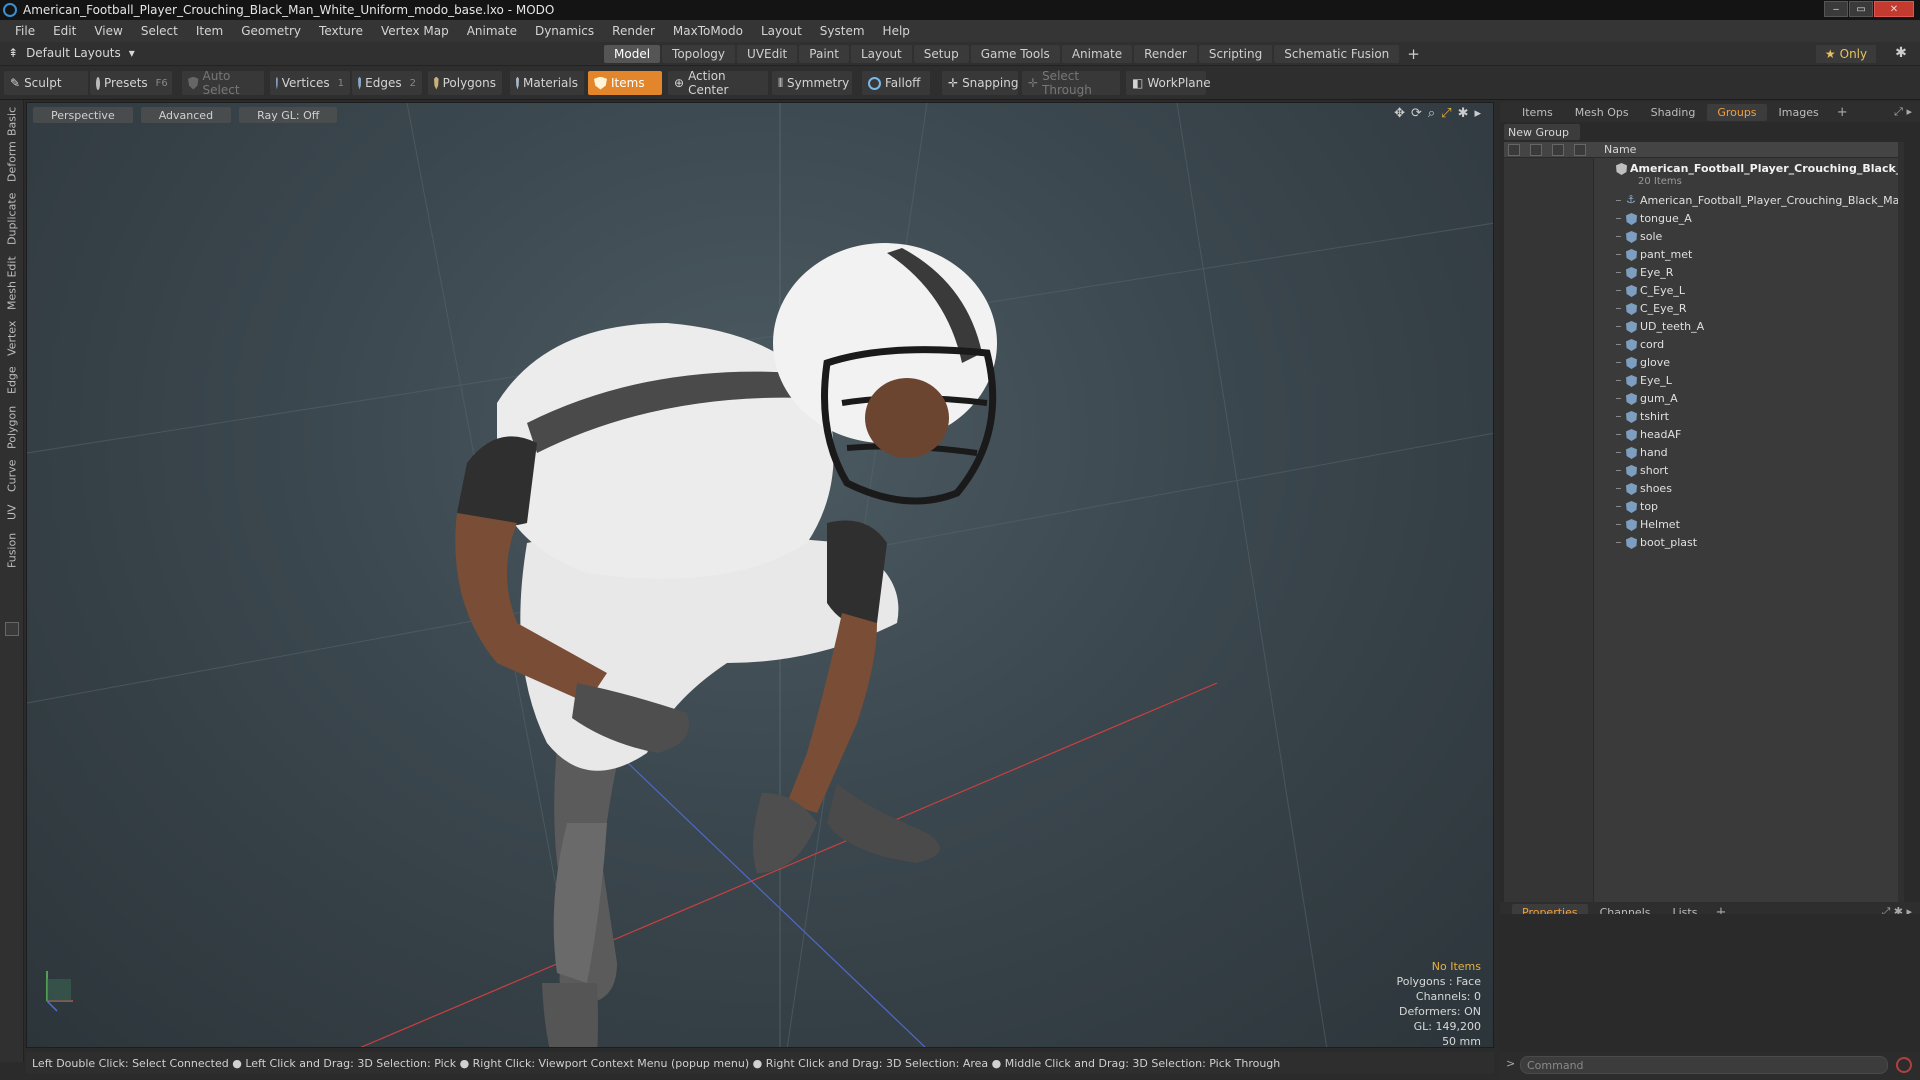 This screenshot has height=1080, width=1920. Describe the element at coordinates (1704, 237) in the screenshot. I see `tree-row-item: sole` at that location.